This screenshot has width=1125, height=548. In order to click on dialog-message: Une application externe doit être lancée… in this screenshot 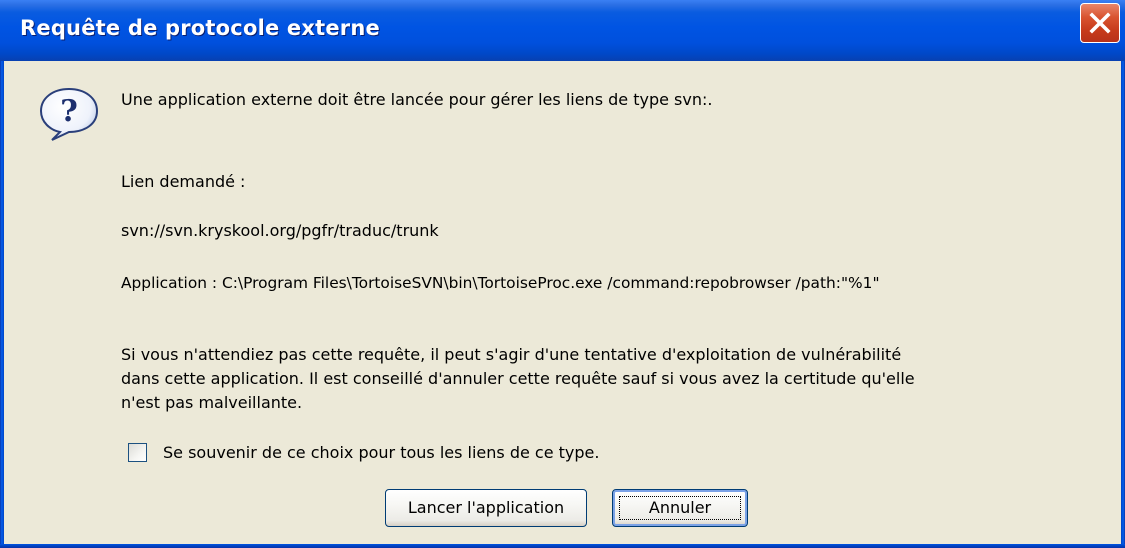, I will do `click(417, 99)`.